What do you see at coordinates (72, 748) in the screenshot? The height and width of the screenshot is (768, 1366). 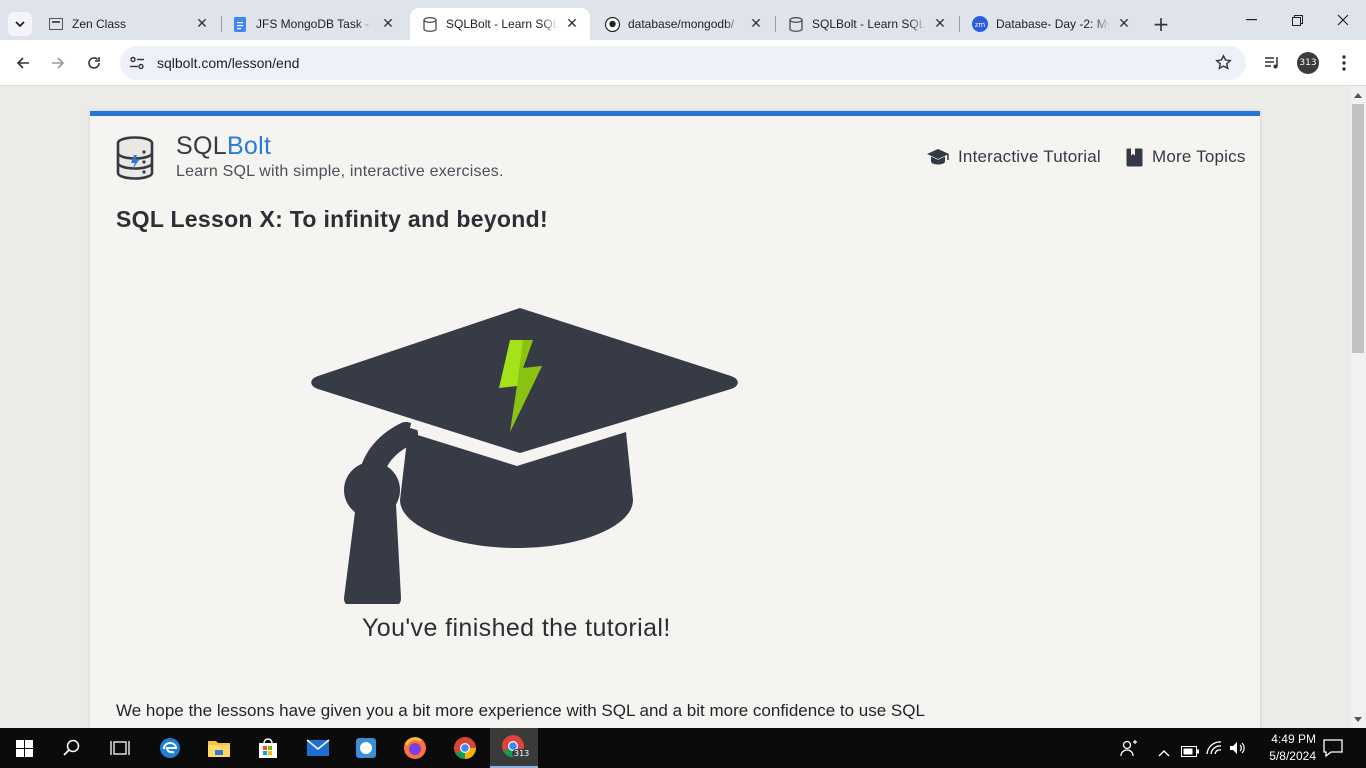 I see `search-icon` at bounding box center [72, 748].